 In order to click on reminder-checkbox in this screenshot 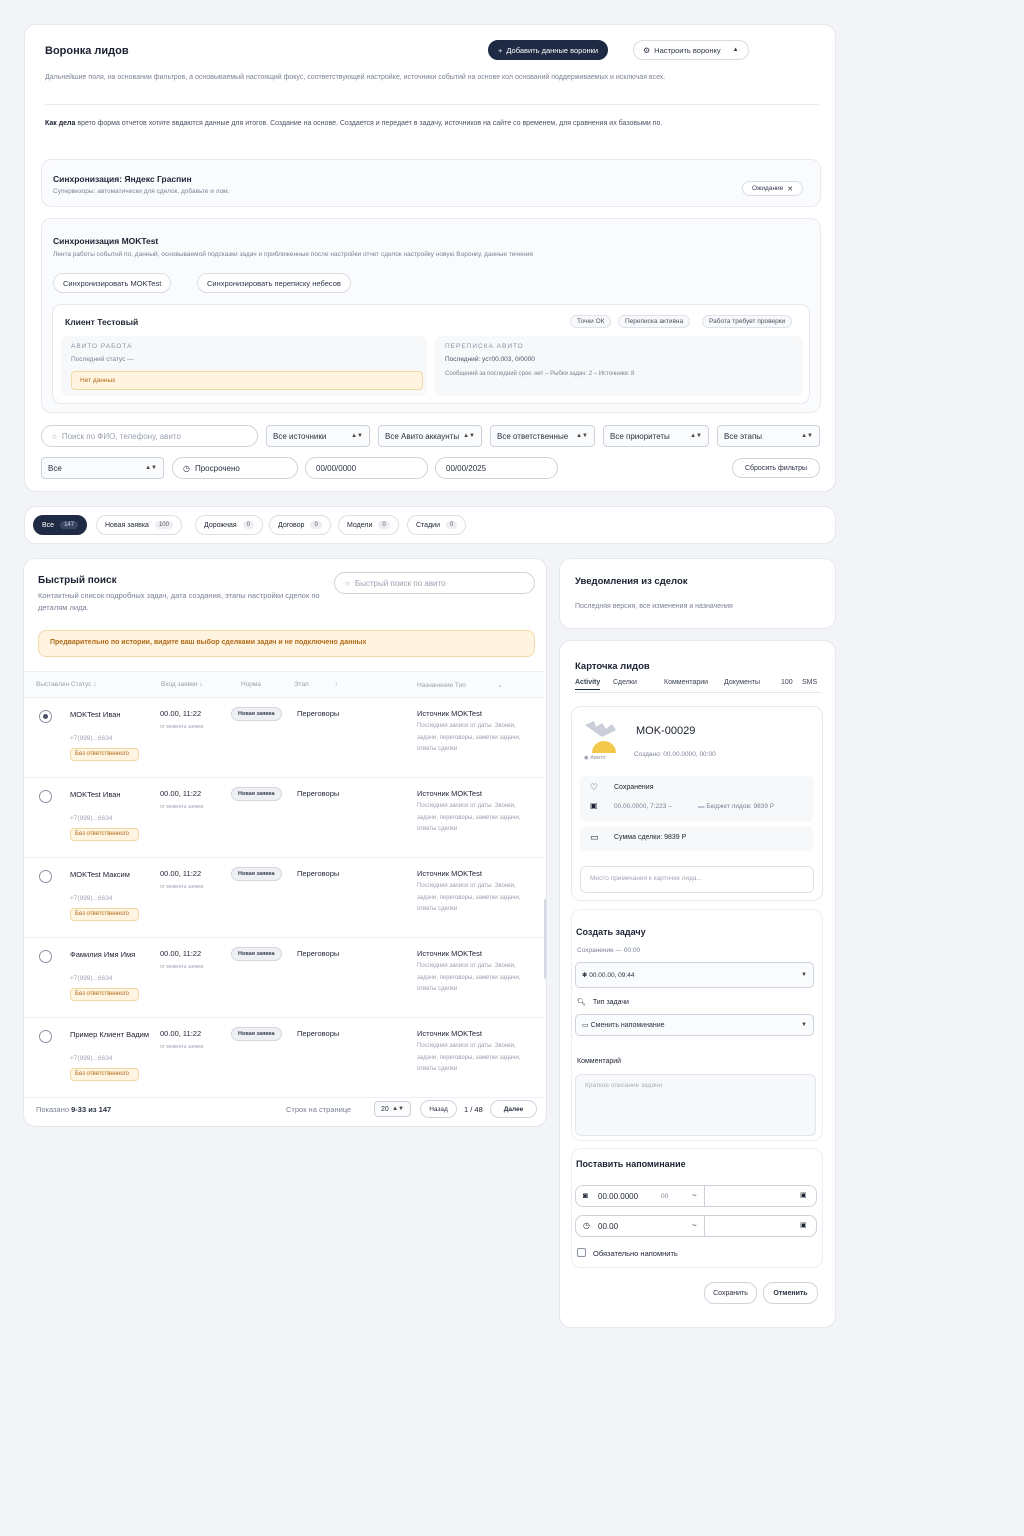, I will do `click(581, 1252)`.